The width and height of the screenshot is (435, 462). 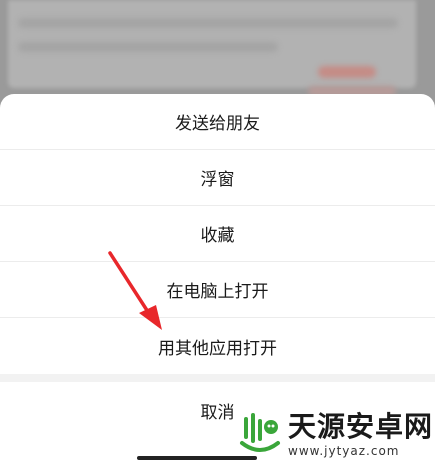 I want to click on watermark-name: 天源安卓网, so click(x=361, y=426).